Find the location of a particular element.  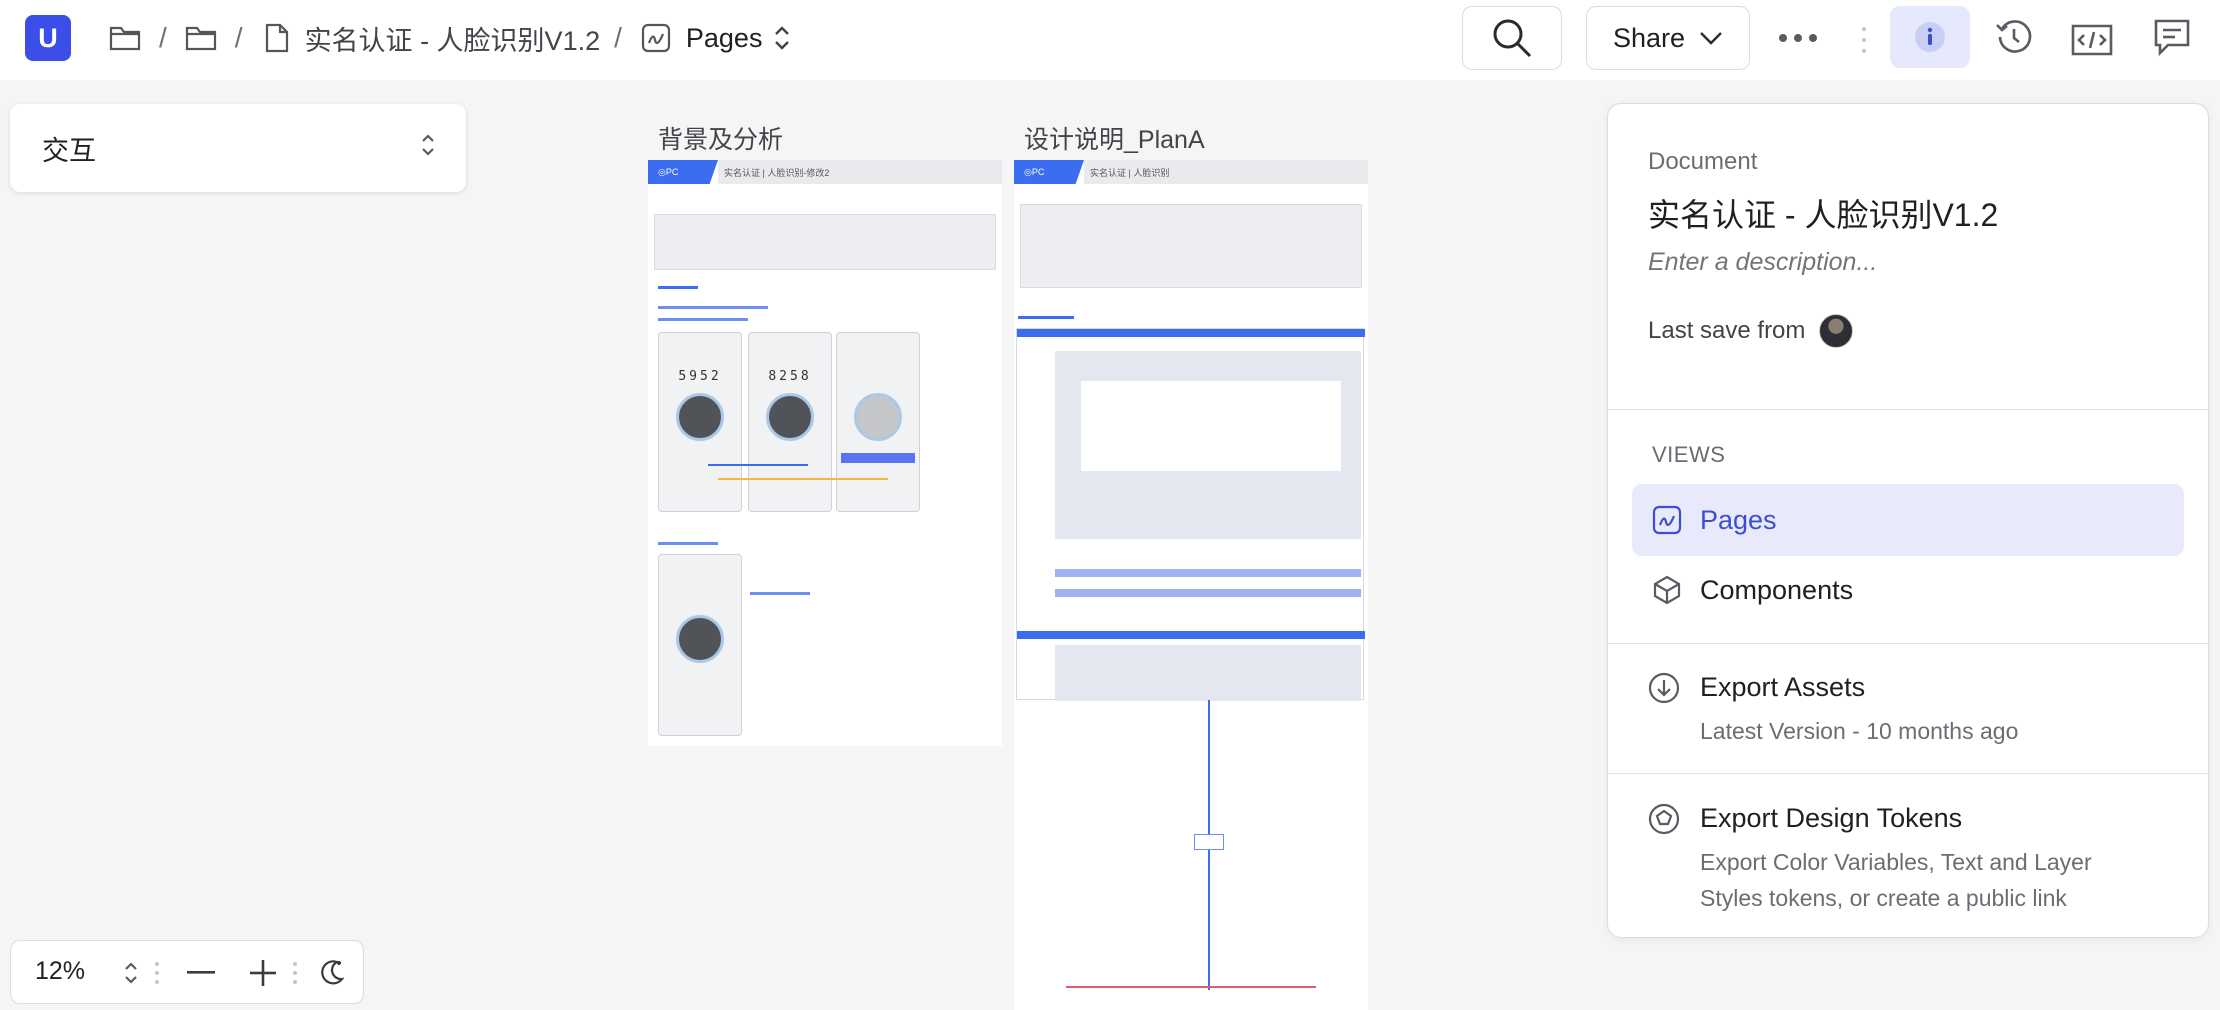

zoom-stepper is located at coordinates (131, 973).